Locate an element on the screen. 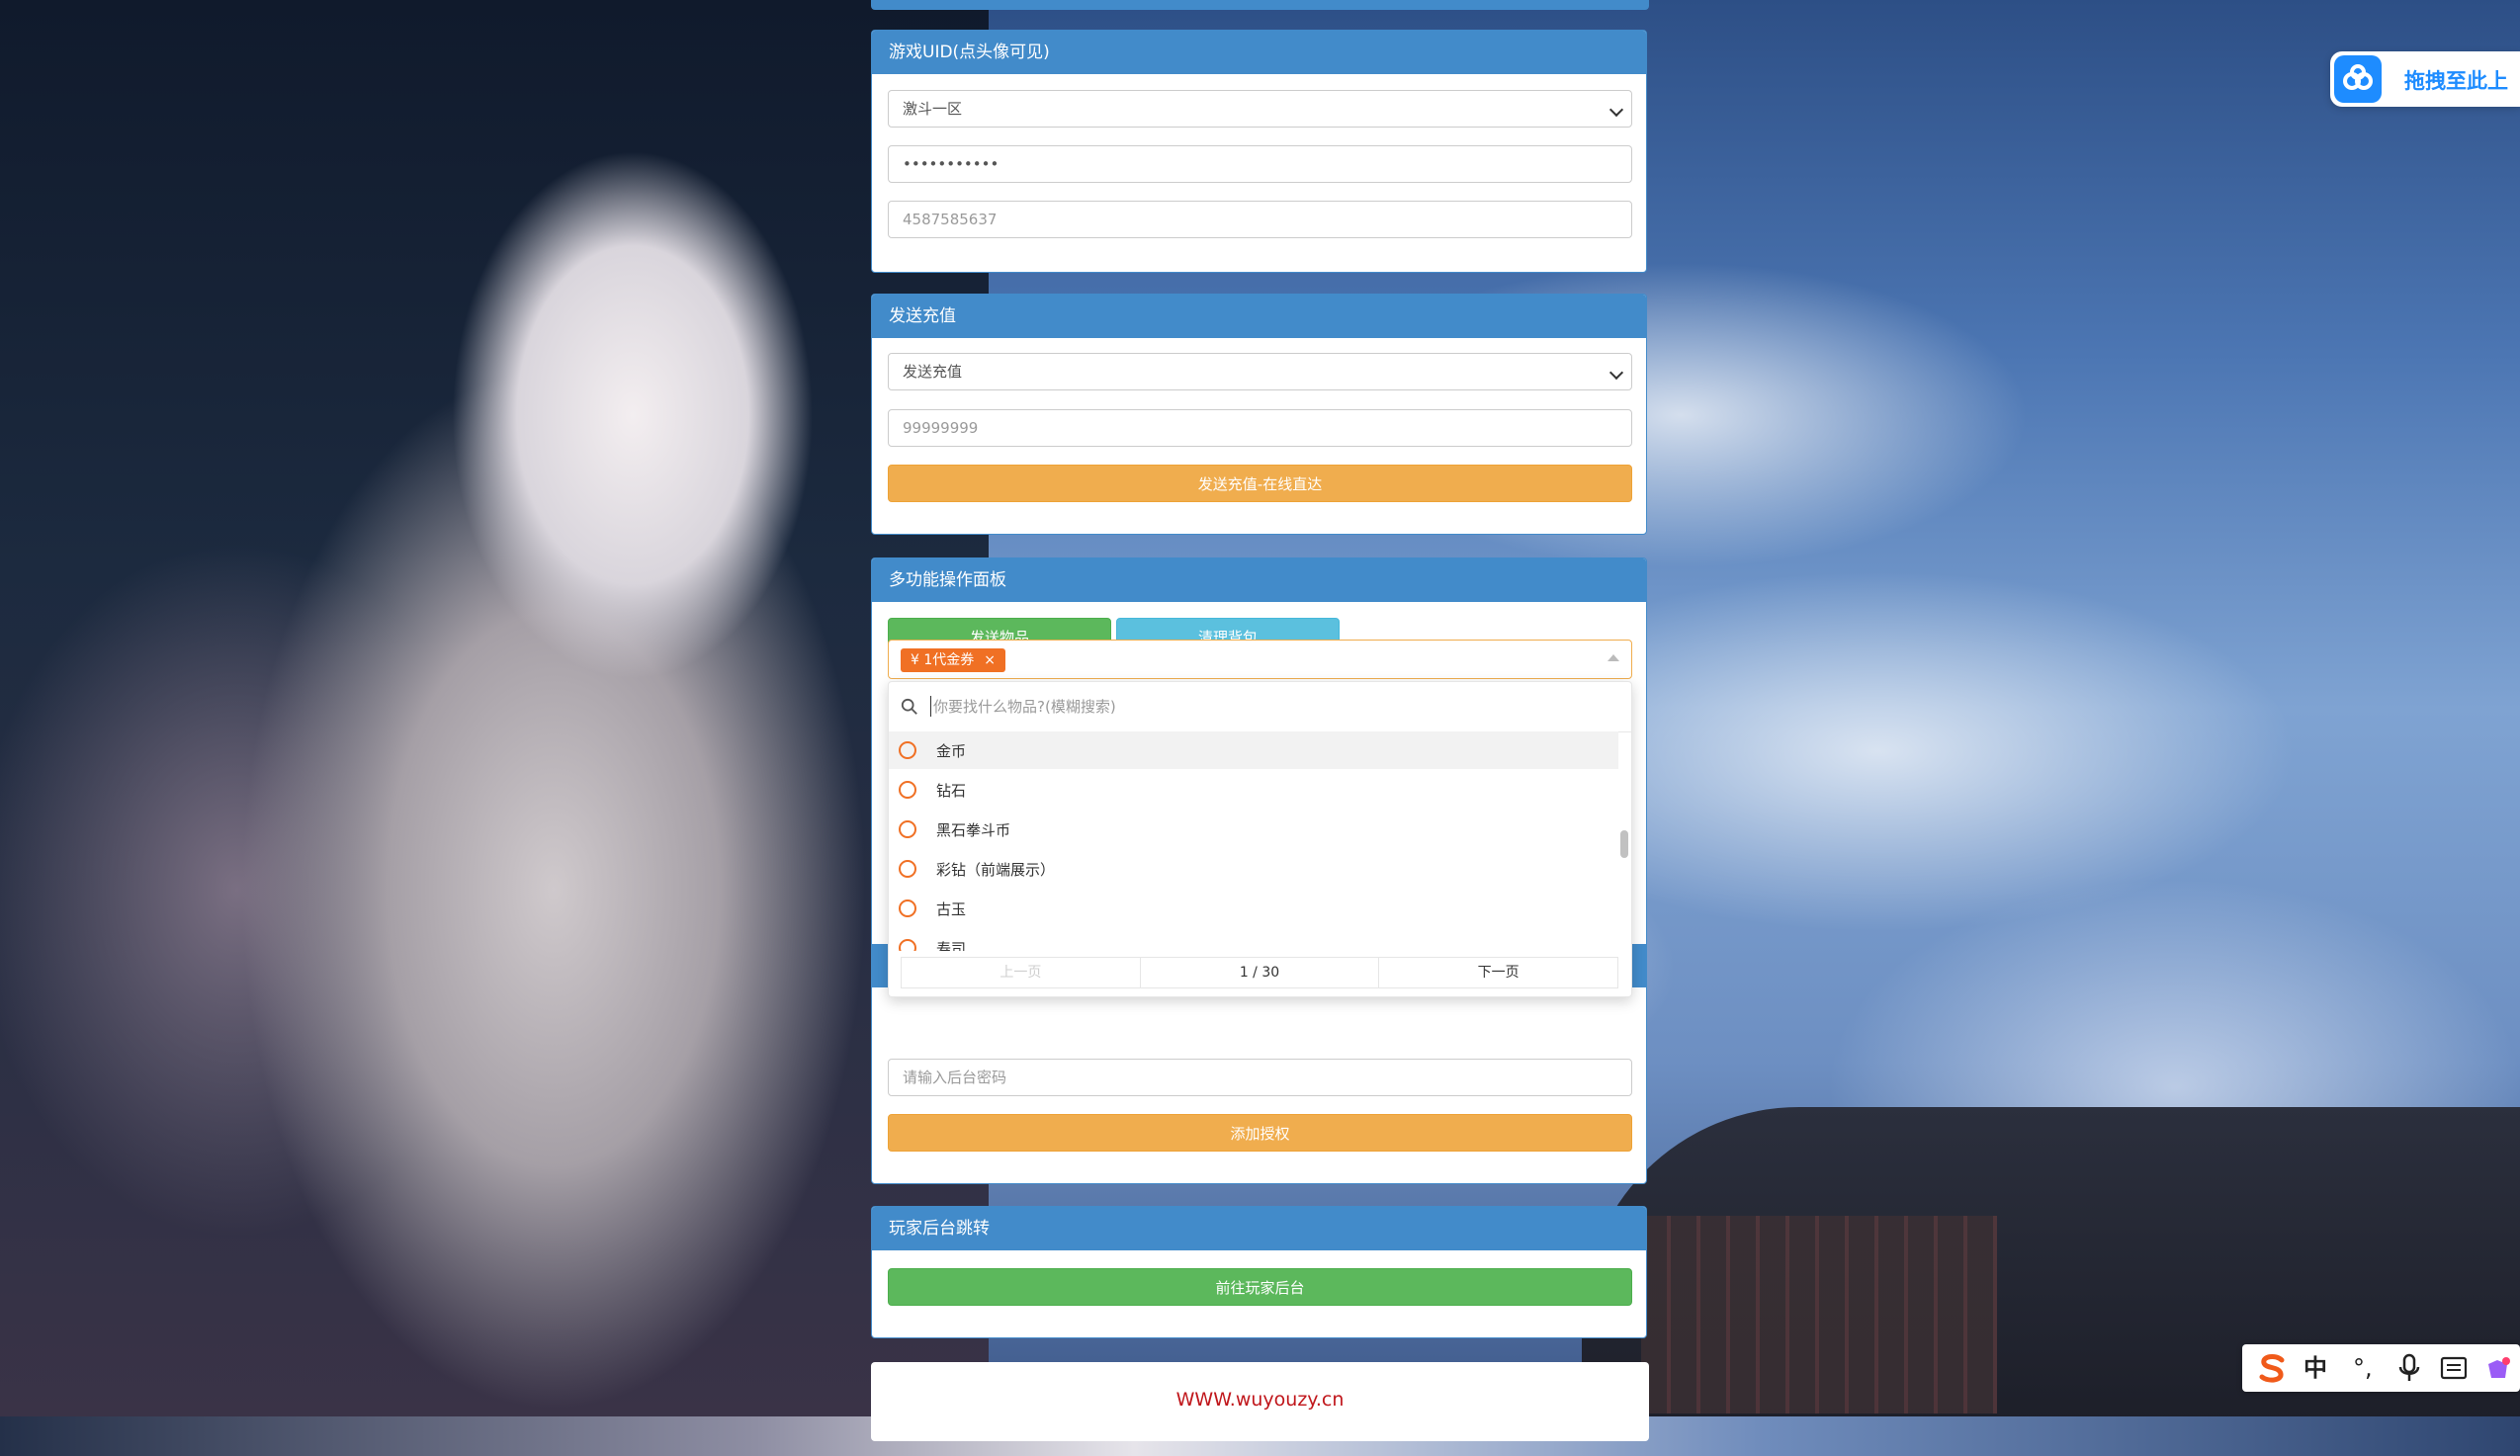 The image size is (2520, 1456). dropdown-pager: 上一页 1 / 30 下一页 is located at coordinates (1259, 972).